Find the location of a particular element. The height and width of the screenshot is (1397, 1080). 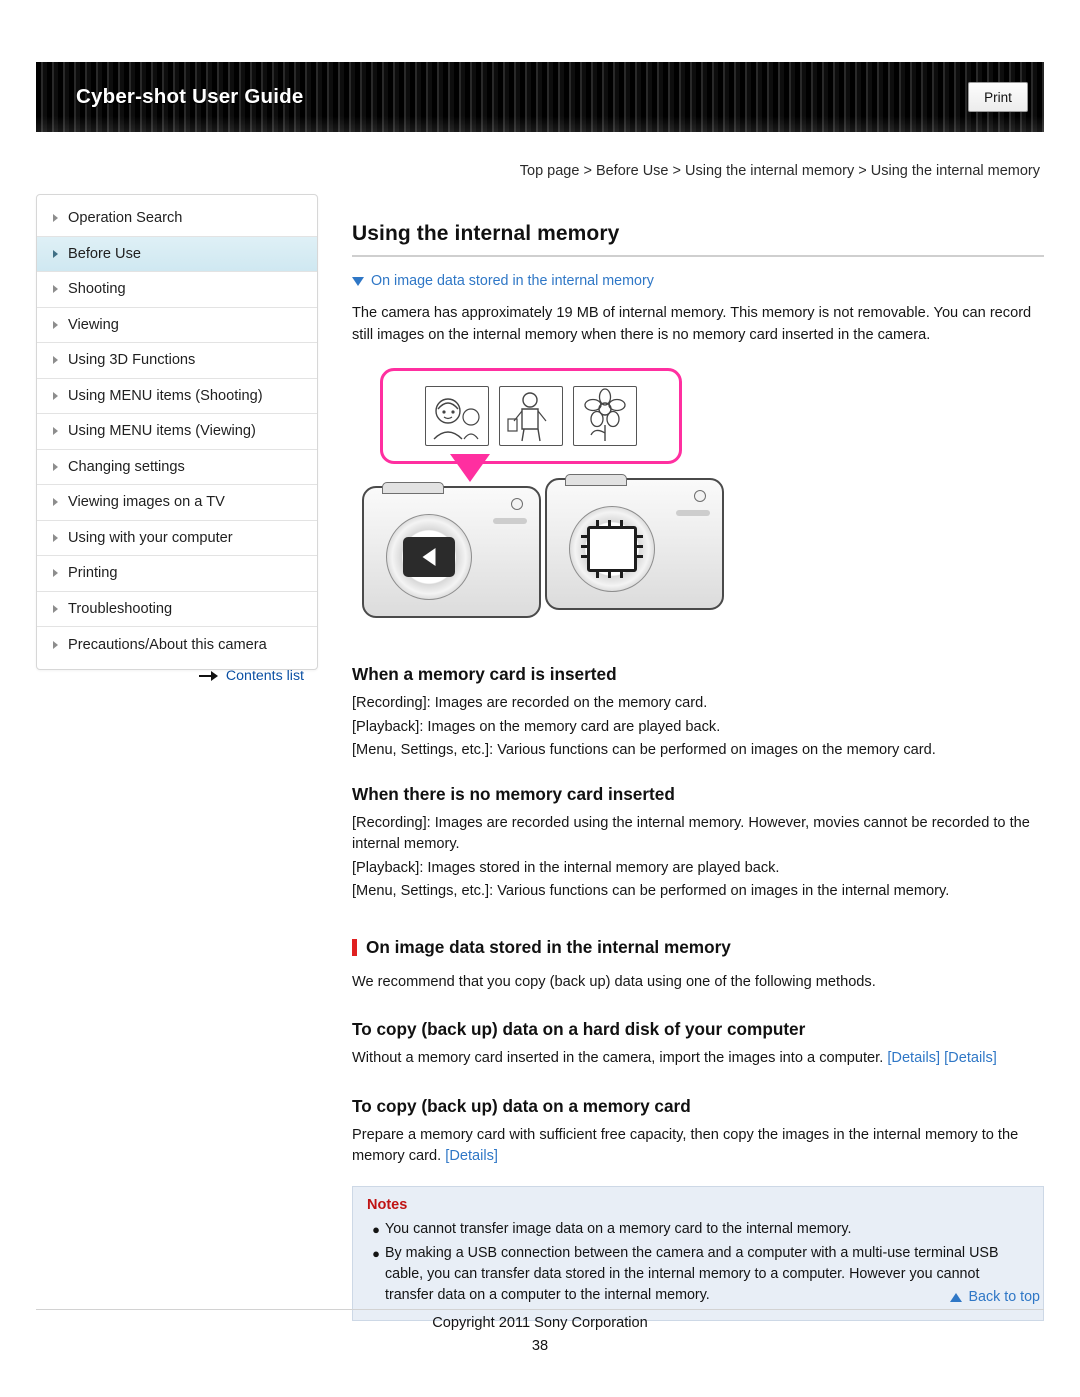

sidebar-item-label: Precautions/About this camera is located at coordinates (167, 644).